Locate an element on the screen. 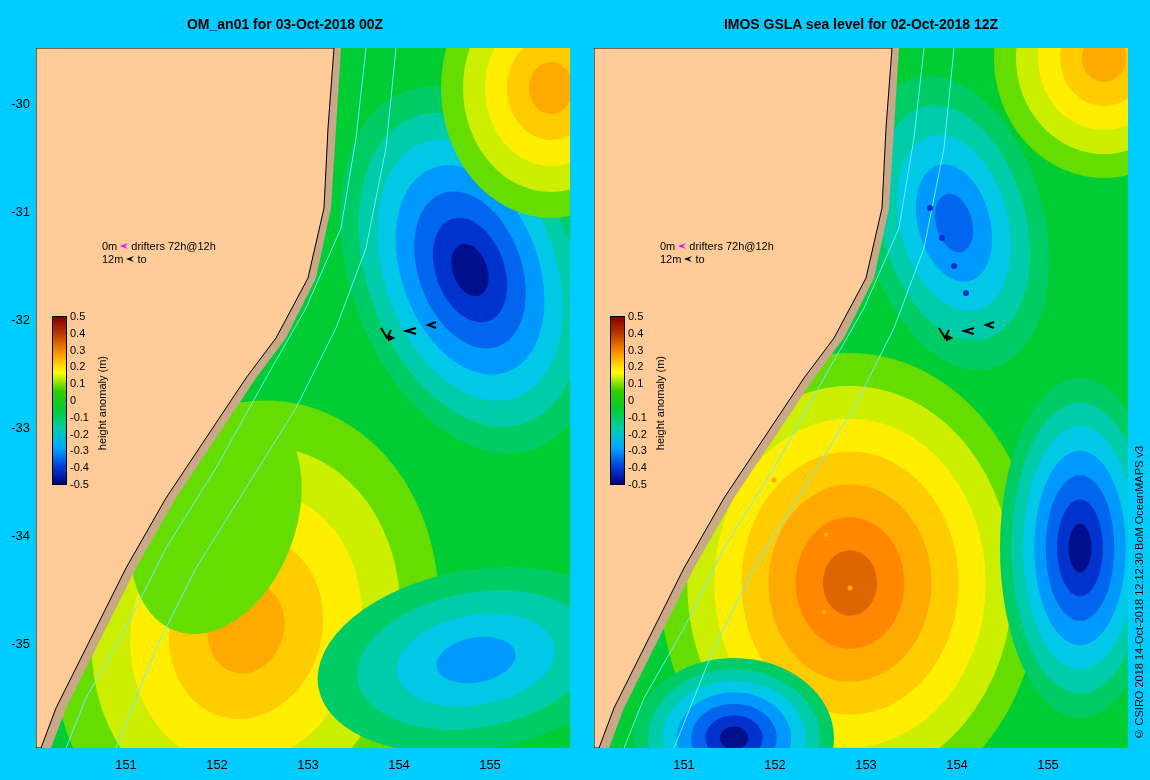 The image size is (1150, 780). latitude-label: -34 is located at coordinates (20, 535).